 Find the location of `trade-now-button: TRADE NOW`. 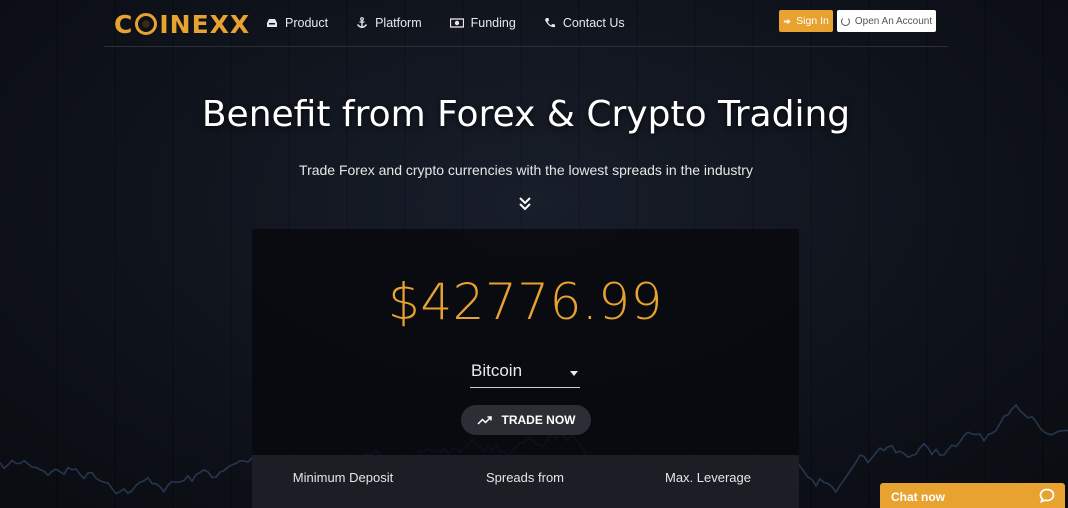

trade-now-button: TRADE NOW is located at coordinates (526, 420).